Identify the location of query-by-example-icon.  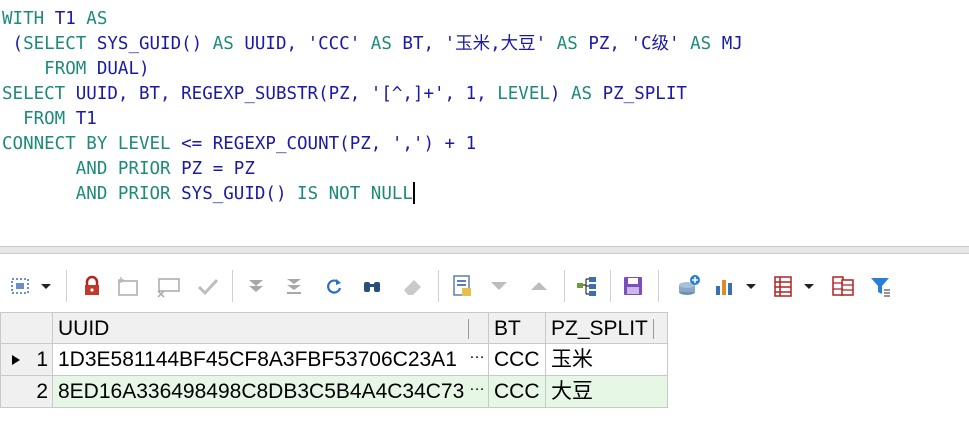
(587, 286).